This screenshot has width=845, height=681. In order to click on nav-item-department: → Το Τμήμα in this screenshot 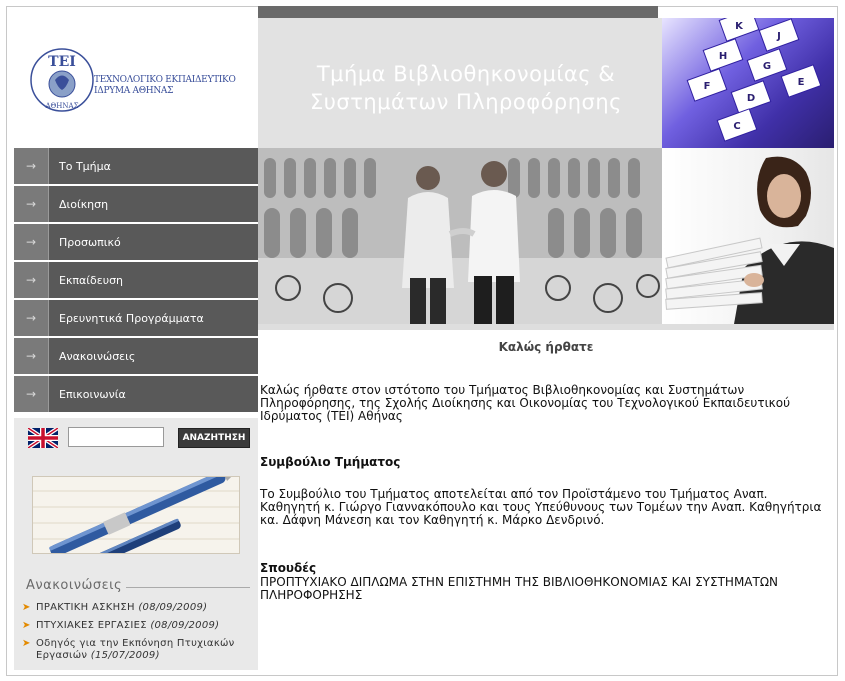, I will do `click(136, 166)`.